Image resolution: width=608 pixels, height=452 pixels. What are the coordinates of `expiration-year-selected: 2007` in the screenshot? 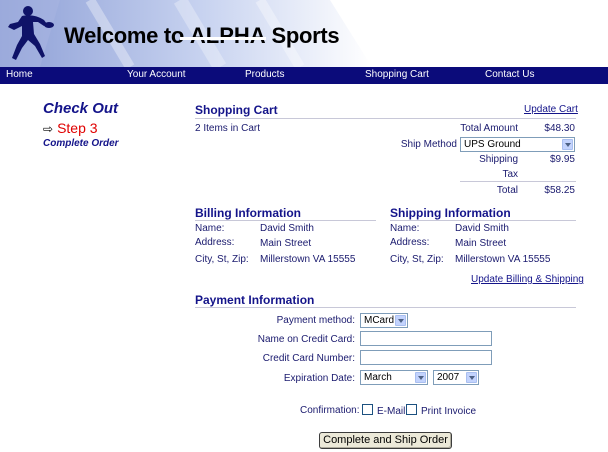 It's located at (448, 377).